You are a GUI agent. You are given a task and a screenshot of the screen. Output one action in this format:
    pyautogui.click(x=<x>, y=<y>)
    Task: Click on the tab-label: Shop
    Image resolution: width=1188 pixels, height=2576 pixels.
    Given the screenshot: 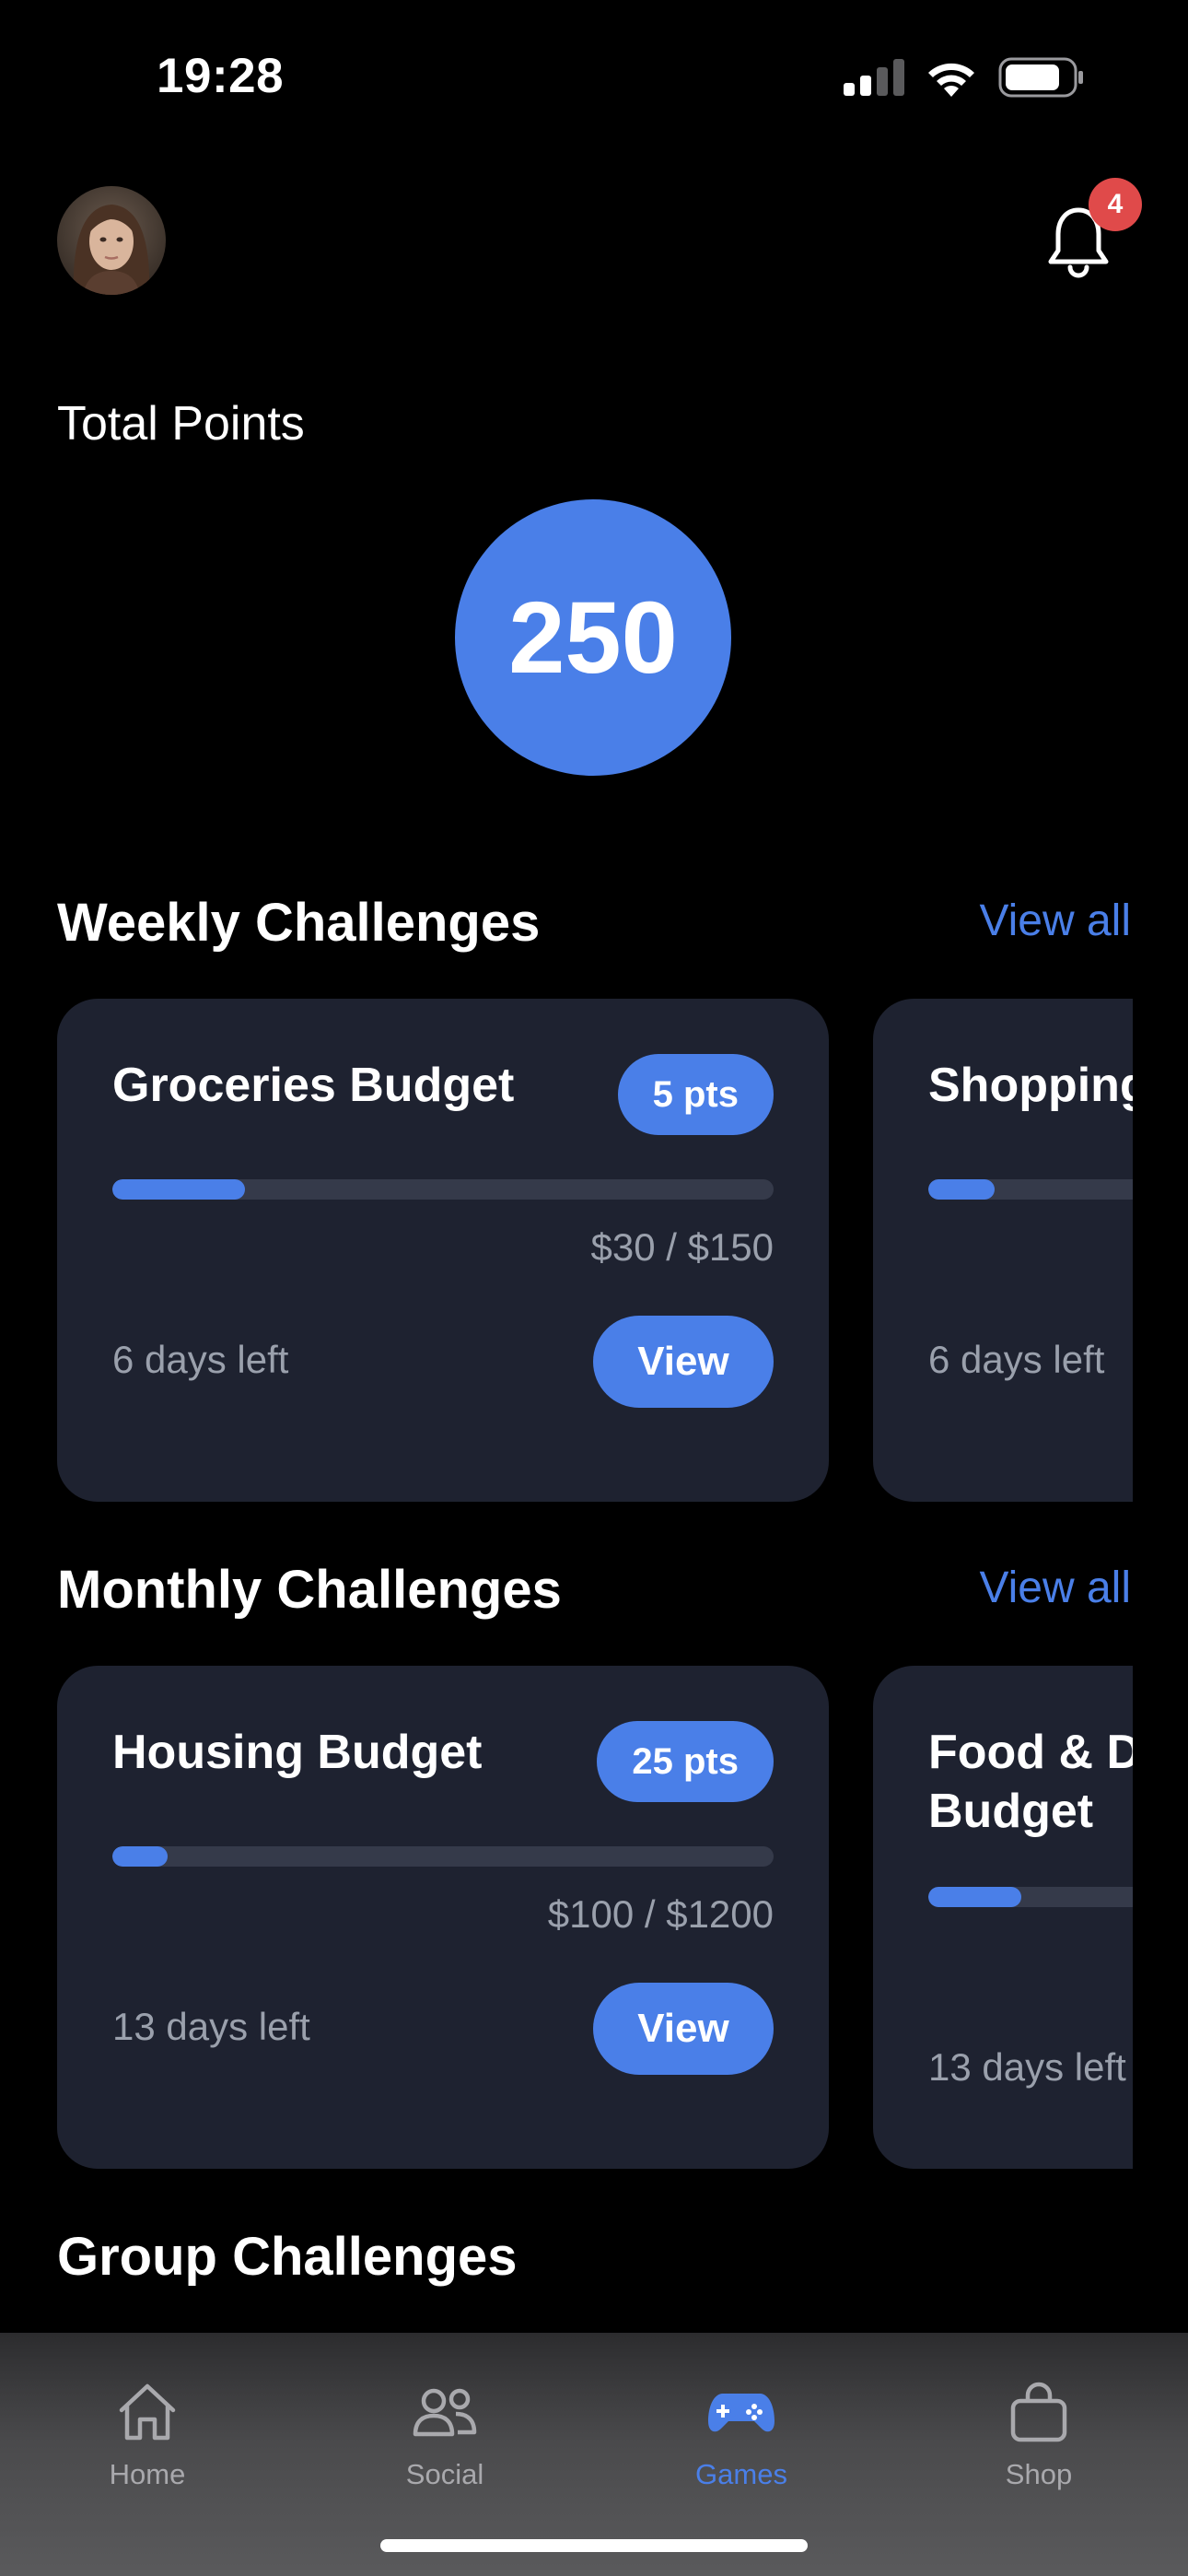 What is the action you would take?
    pyautogui.click(x=1039, y=2474)
    